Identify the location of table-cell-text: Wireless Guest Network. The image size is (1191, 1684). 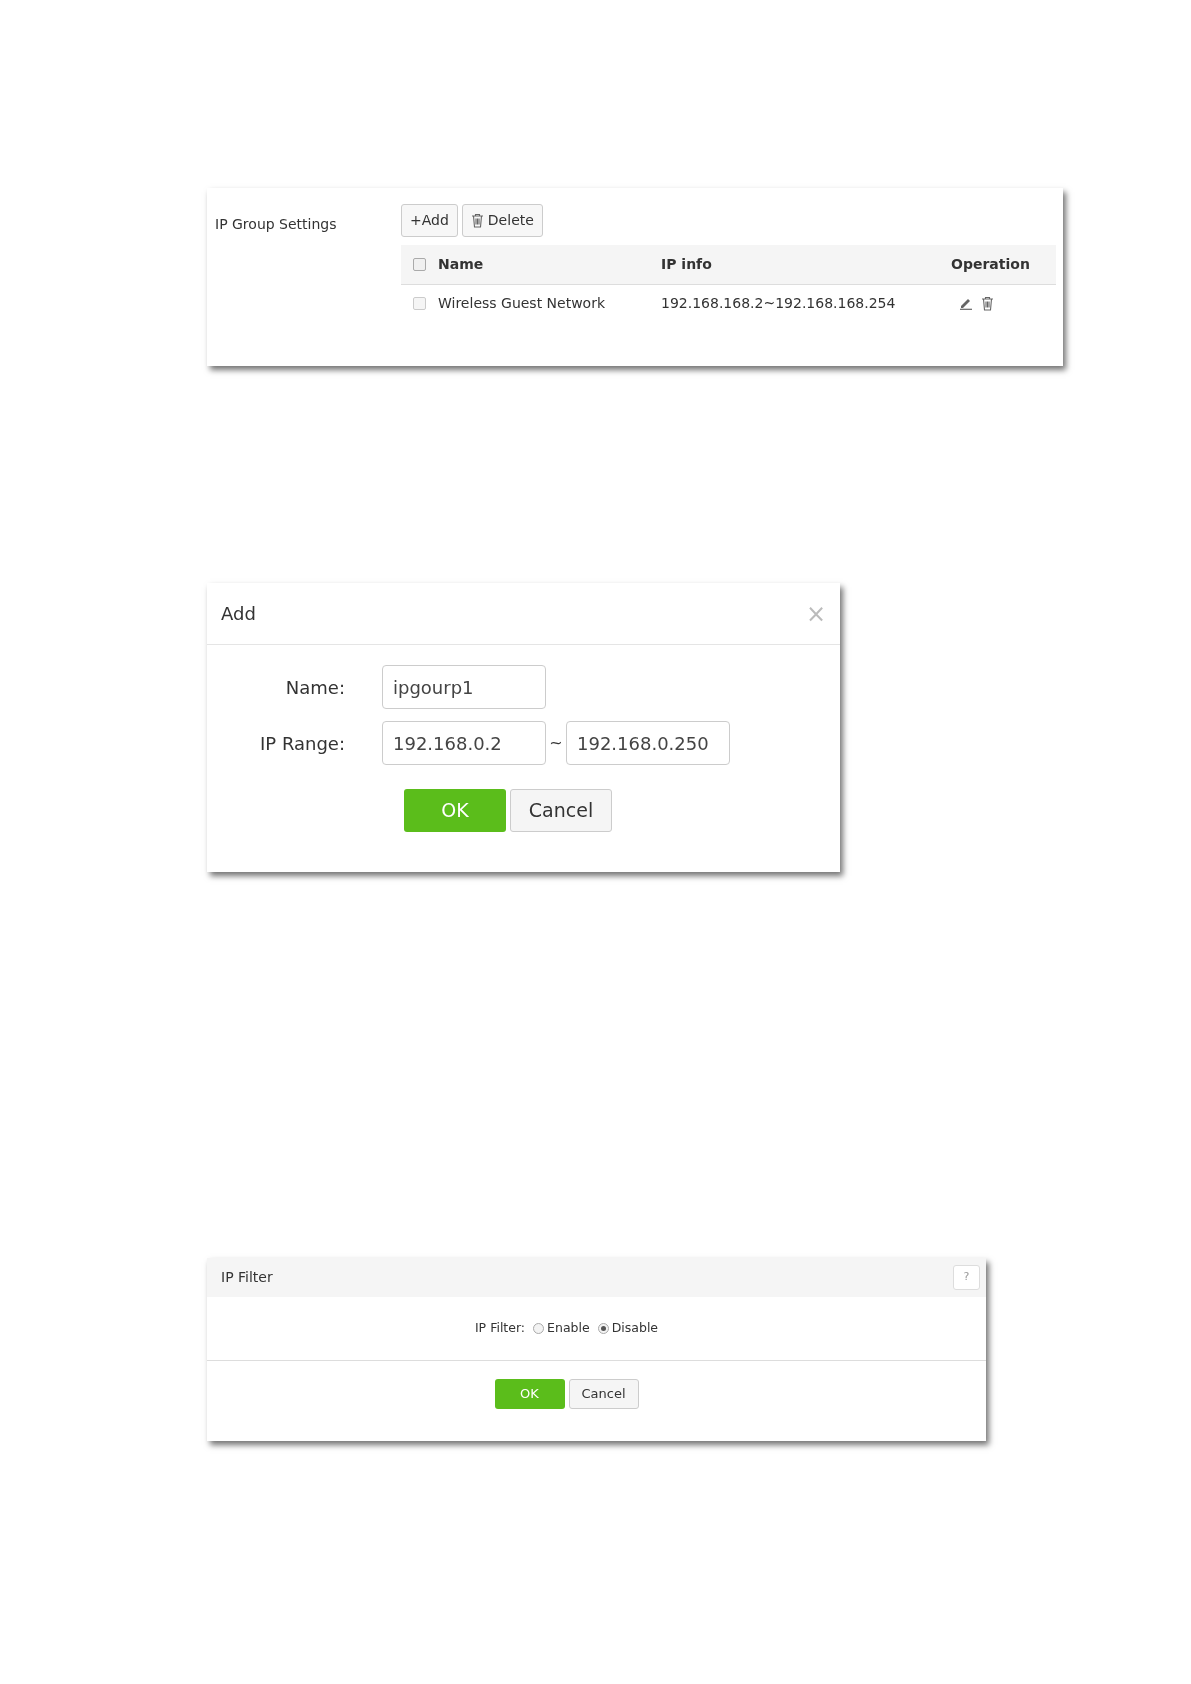
(522, 303).